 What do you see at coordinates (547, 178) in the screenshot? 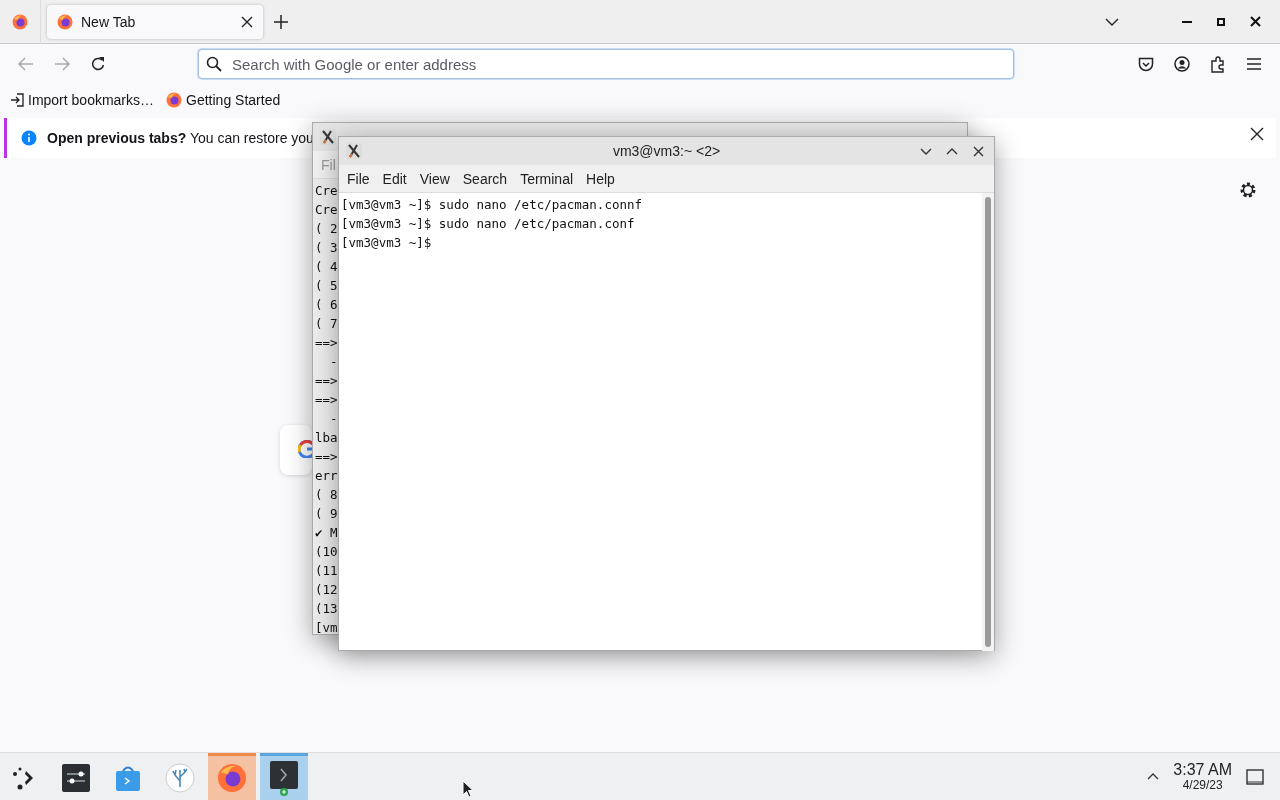
I see `menu-item: Terminal` at bounding box center [547, 178].